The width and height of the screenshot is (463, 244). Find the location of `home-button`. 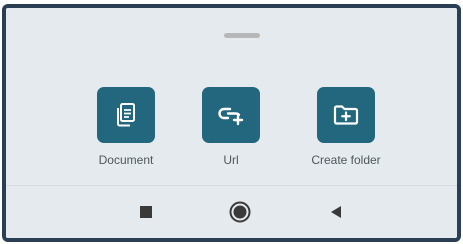

home-button is located at coordinates (240, 212).